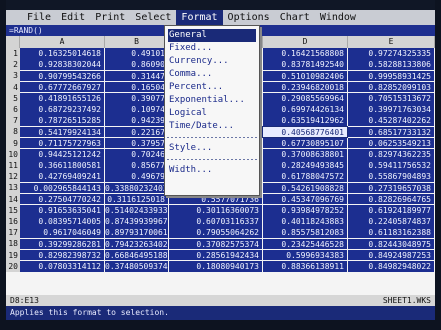 The width and height of the screenshot is (441, 330). Describe the element at coordinates (391, 233) in the screenshot. I see `cell-e17: 0.61183162388` at that location.